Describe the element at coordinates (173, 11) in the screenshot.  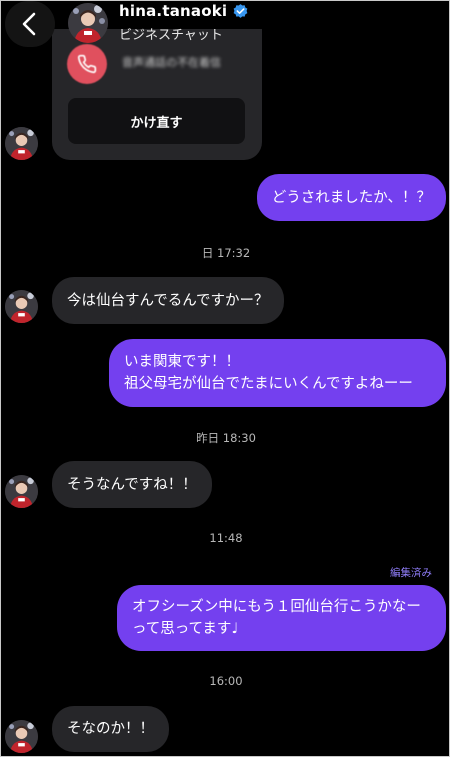
I see `username: hina.tanaoki` at that location.